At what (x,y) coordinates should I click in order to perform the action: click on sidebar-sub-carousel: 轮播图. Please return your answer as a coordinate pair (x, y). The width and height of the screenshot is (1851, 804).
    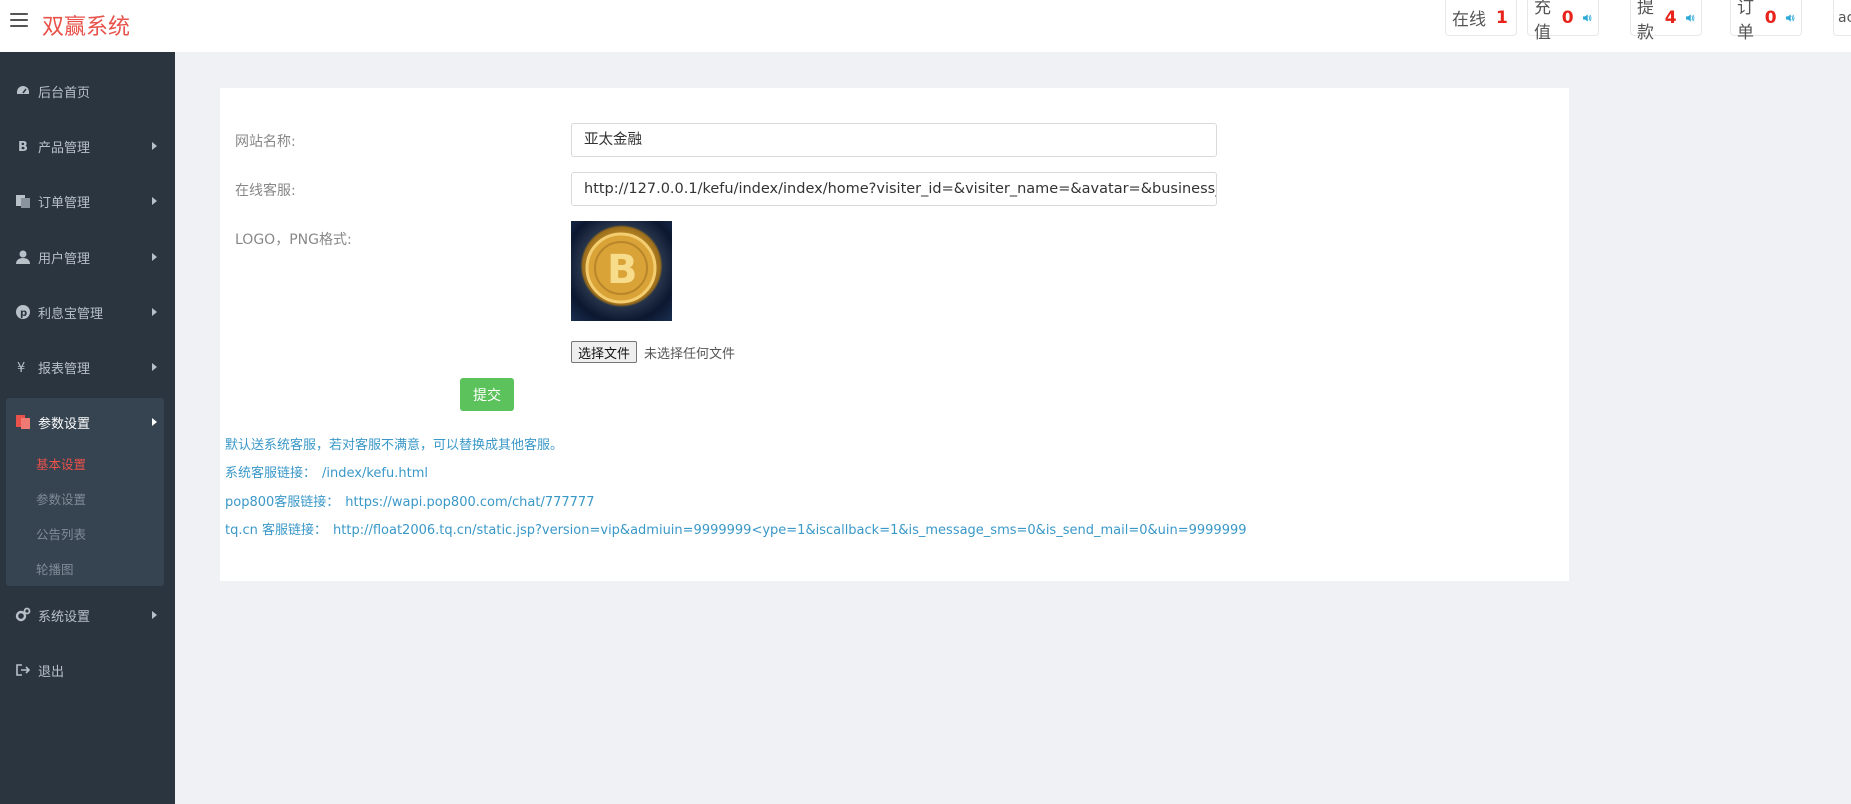
    Looking at the image, I should click on (55, 568).